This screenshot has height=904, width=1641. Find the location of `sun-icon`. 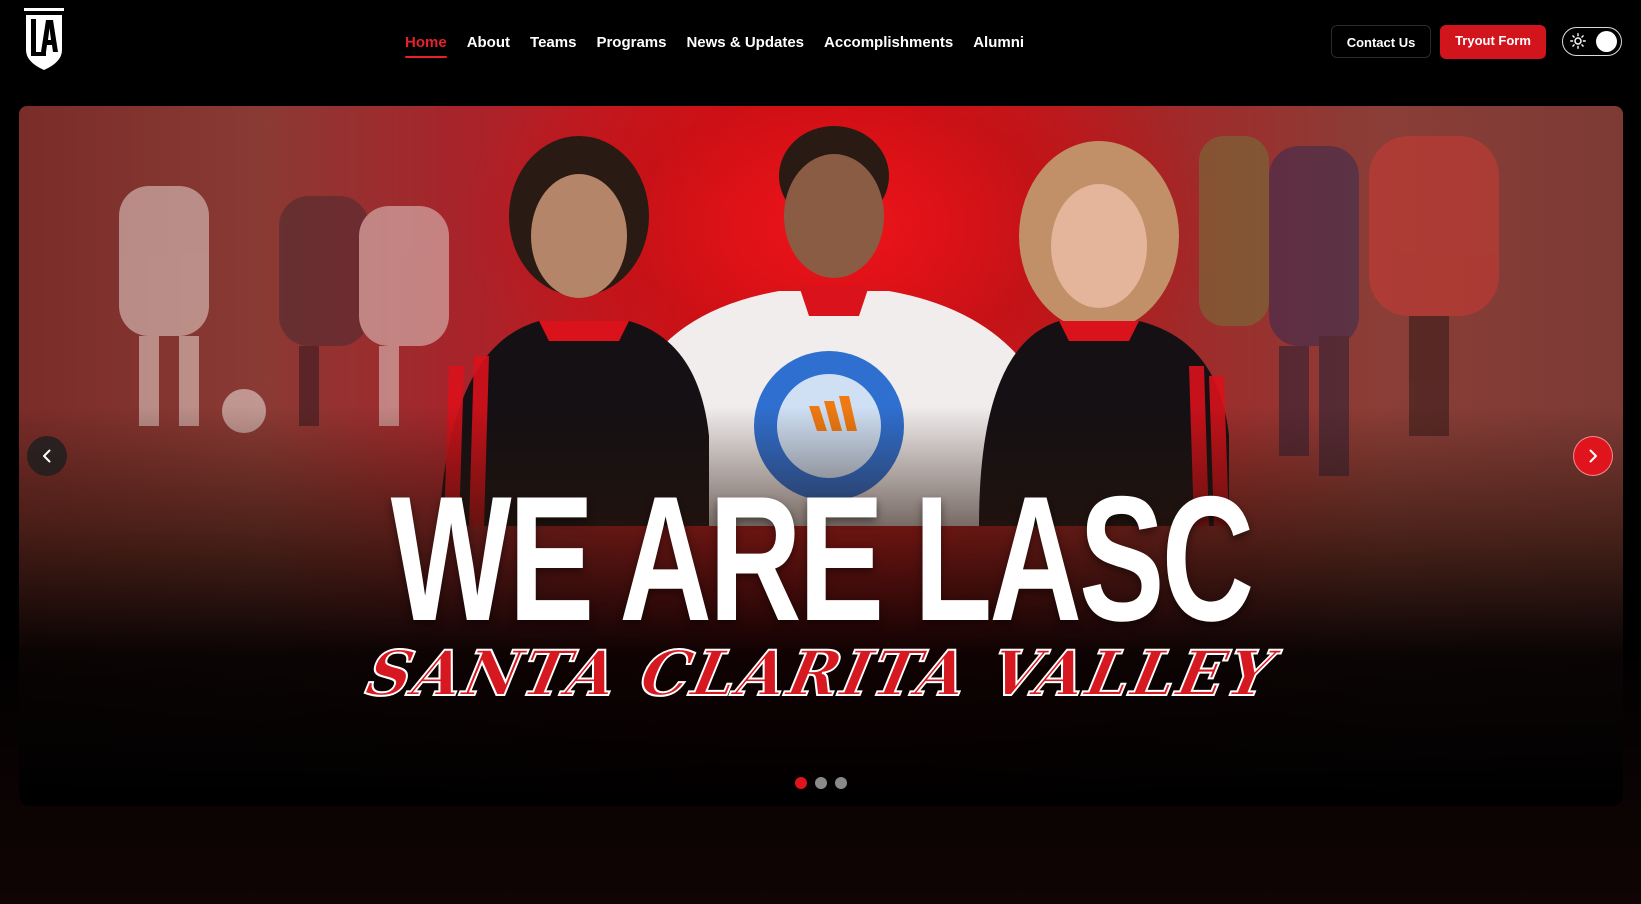

sun-icon is located at coordinates (1578, 41).